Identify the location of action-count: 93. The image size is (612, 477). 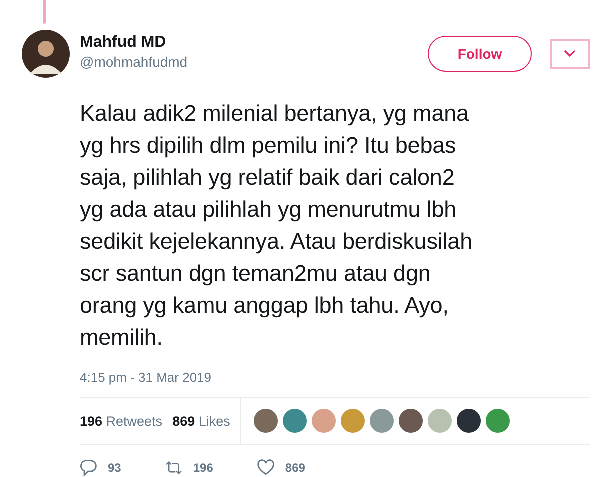
(115, 468).